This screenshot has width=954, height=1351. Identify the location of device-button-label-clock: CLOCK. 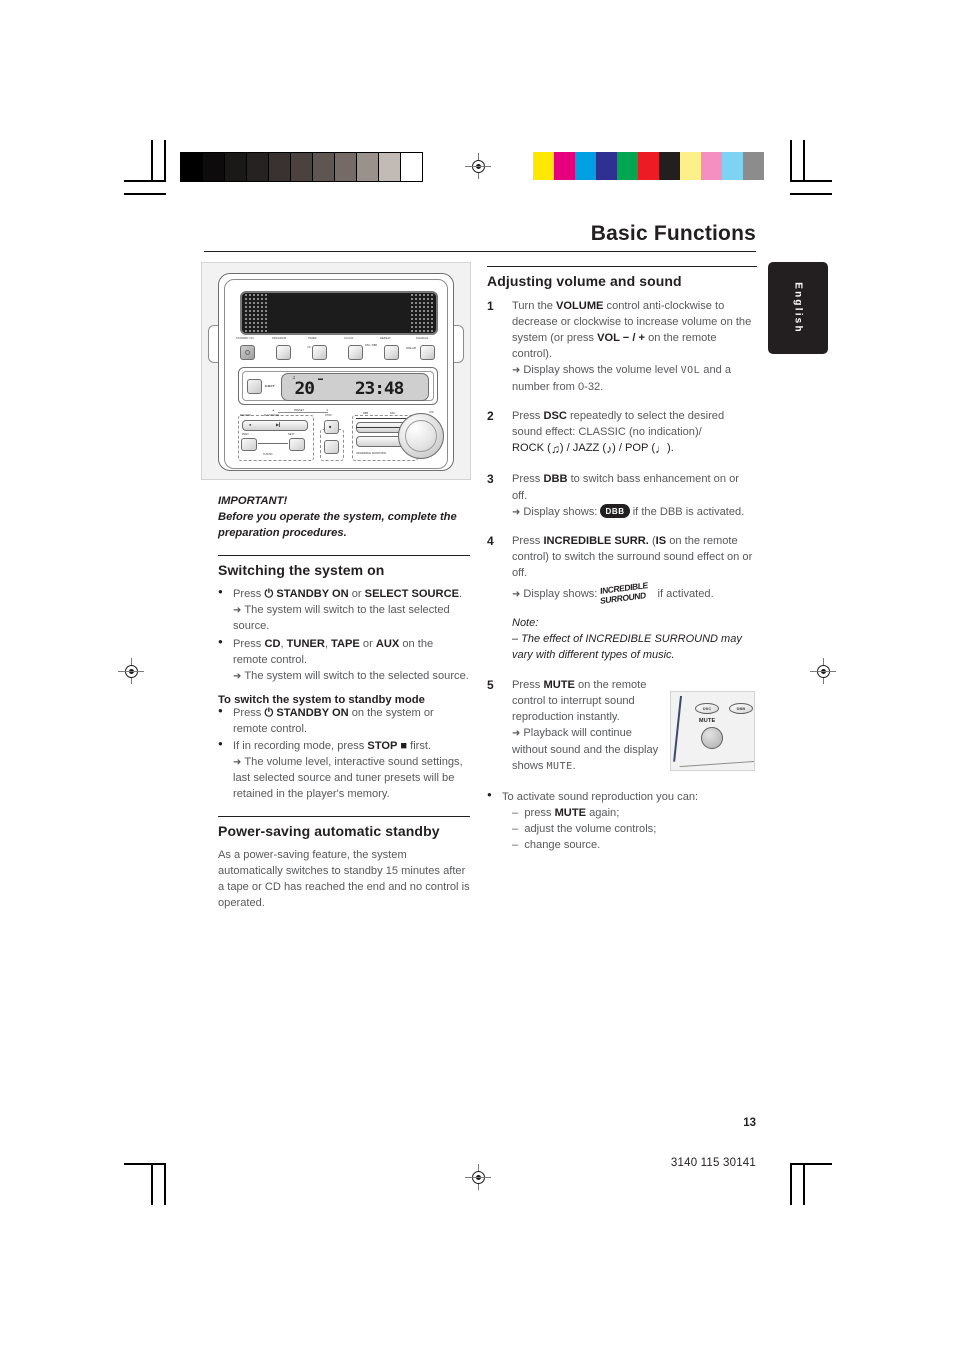
(349, 338).